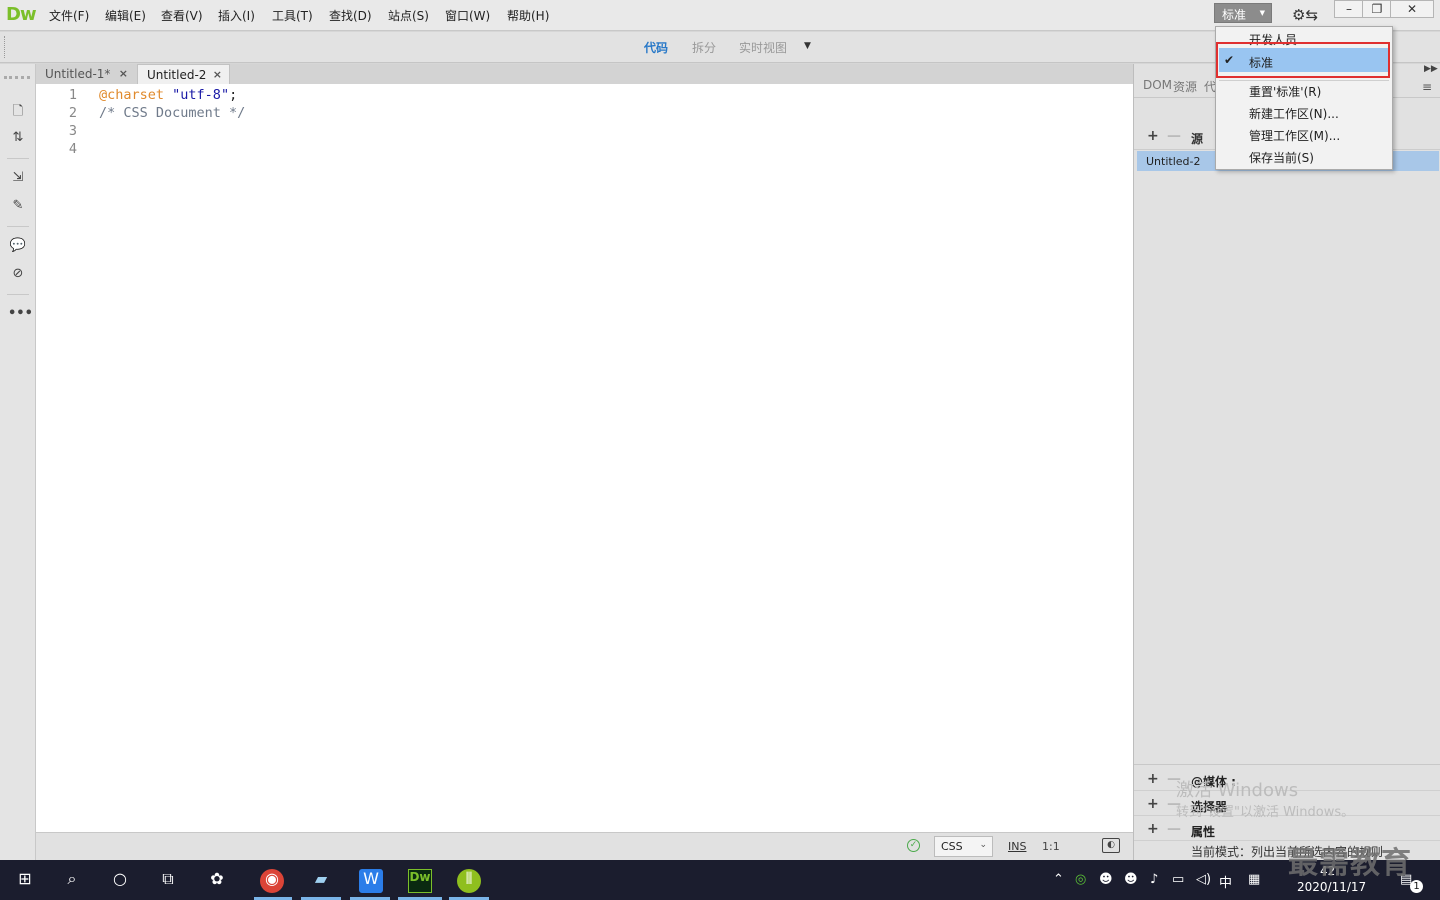  What do you see at coordinates (1185, 86) in the screenshot?
I see `tab-assets: 资源` at bounding box center [1185, 86].